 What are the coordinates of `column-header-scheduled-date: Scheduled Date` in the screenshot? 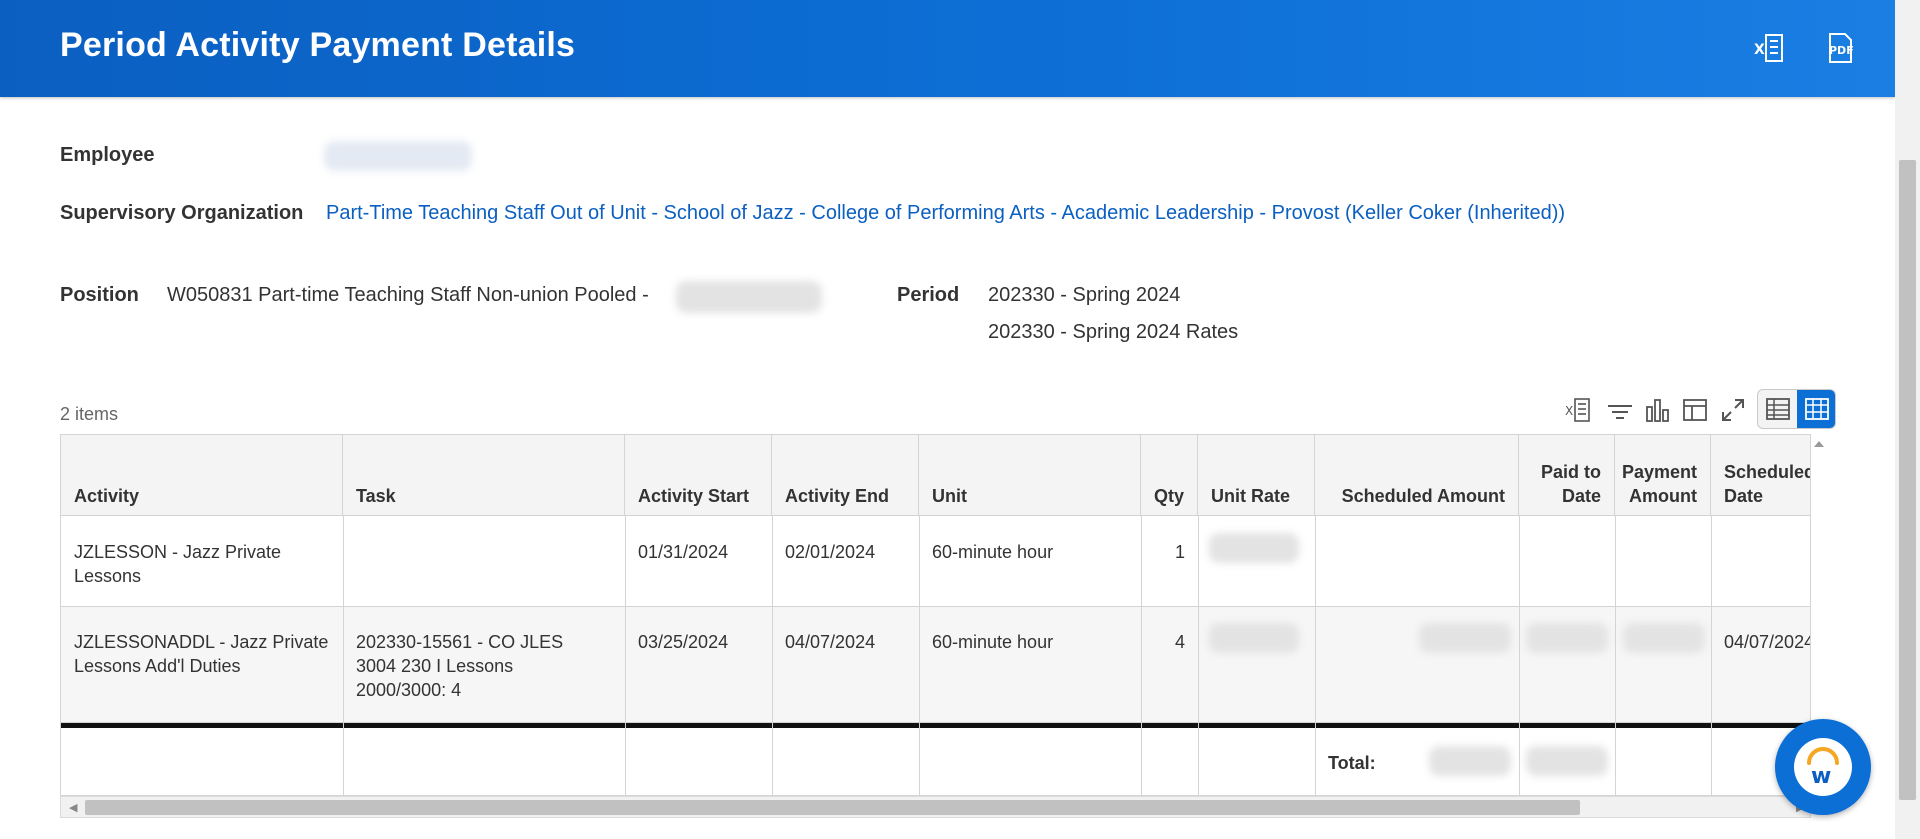 It's located at (1760, 475).